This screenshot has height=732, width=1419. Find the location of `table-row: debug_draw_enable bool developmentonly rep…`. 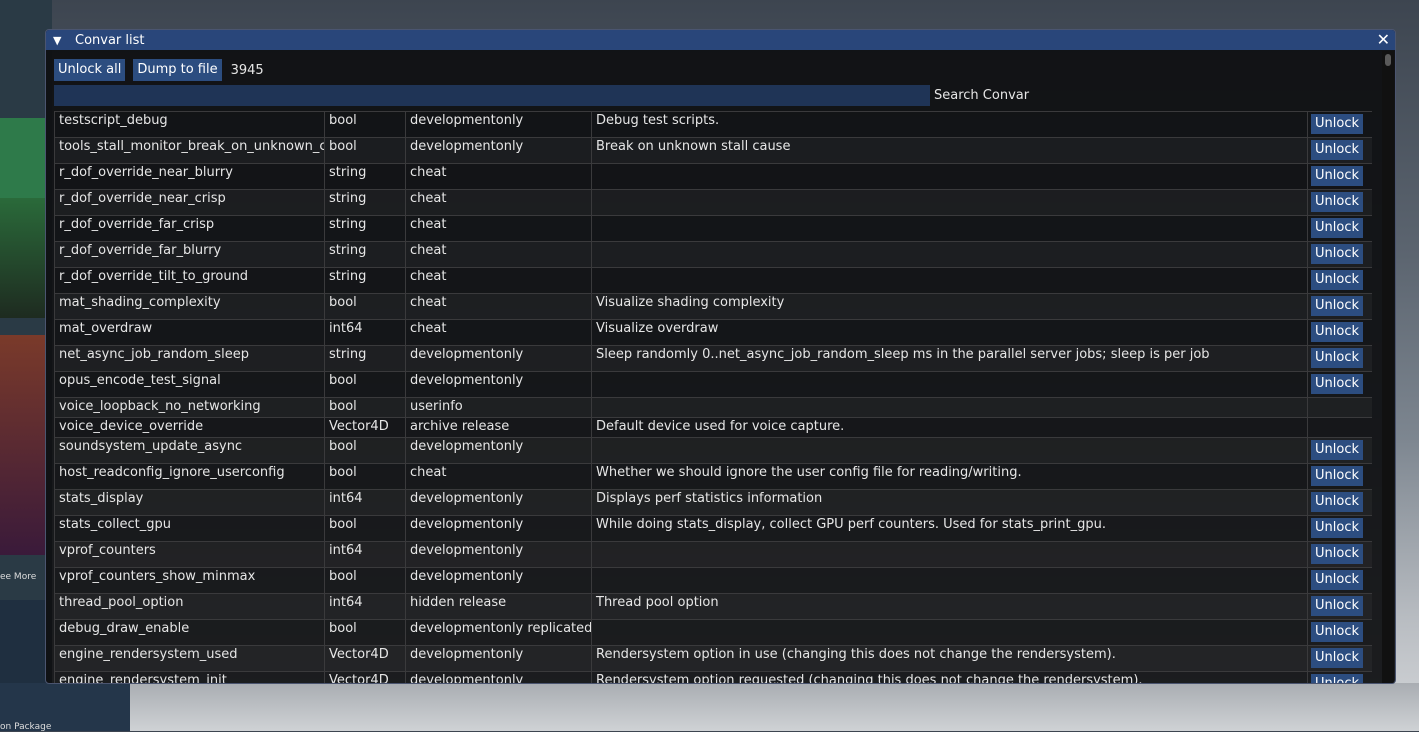

table-row: debug_draw_enable bool developmentonly rep… is located at coordinates (713, 632).